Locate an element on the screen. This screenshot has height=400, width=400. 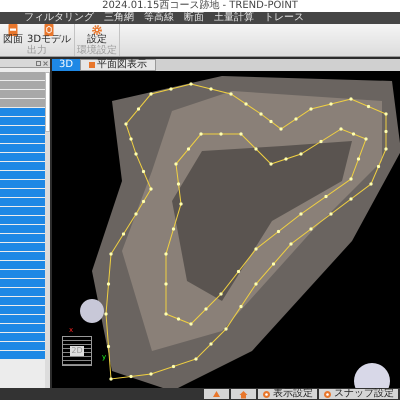
close-icon is located at coordinates (45, 63).